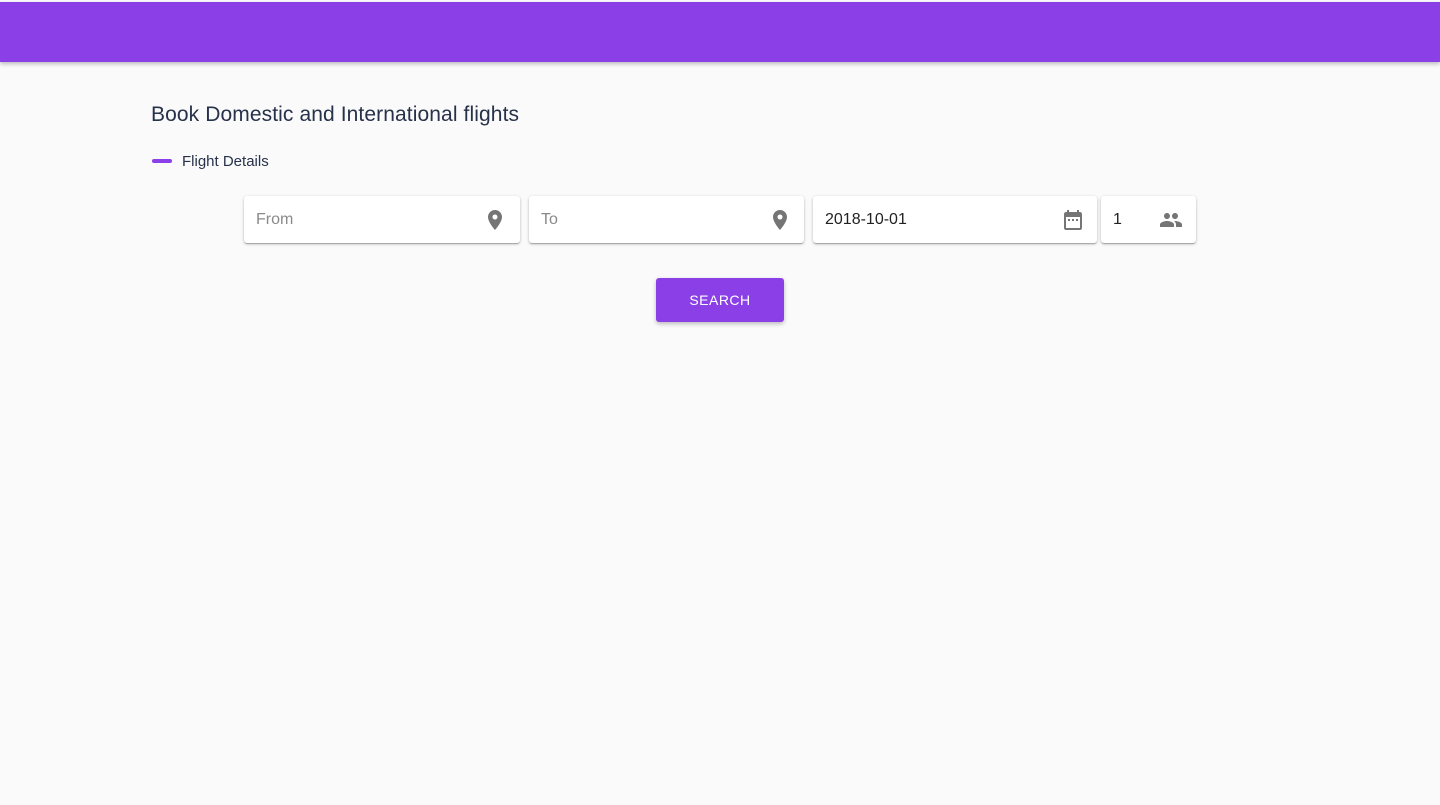 Image resolution: width=1440 pixels, height=805 pixels. Describe the element at coordinates (162, 161) in the screenshot. I see `section-accent-bar` at that location.